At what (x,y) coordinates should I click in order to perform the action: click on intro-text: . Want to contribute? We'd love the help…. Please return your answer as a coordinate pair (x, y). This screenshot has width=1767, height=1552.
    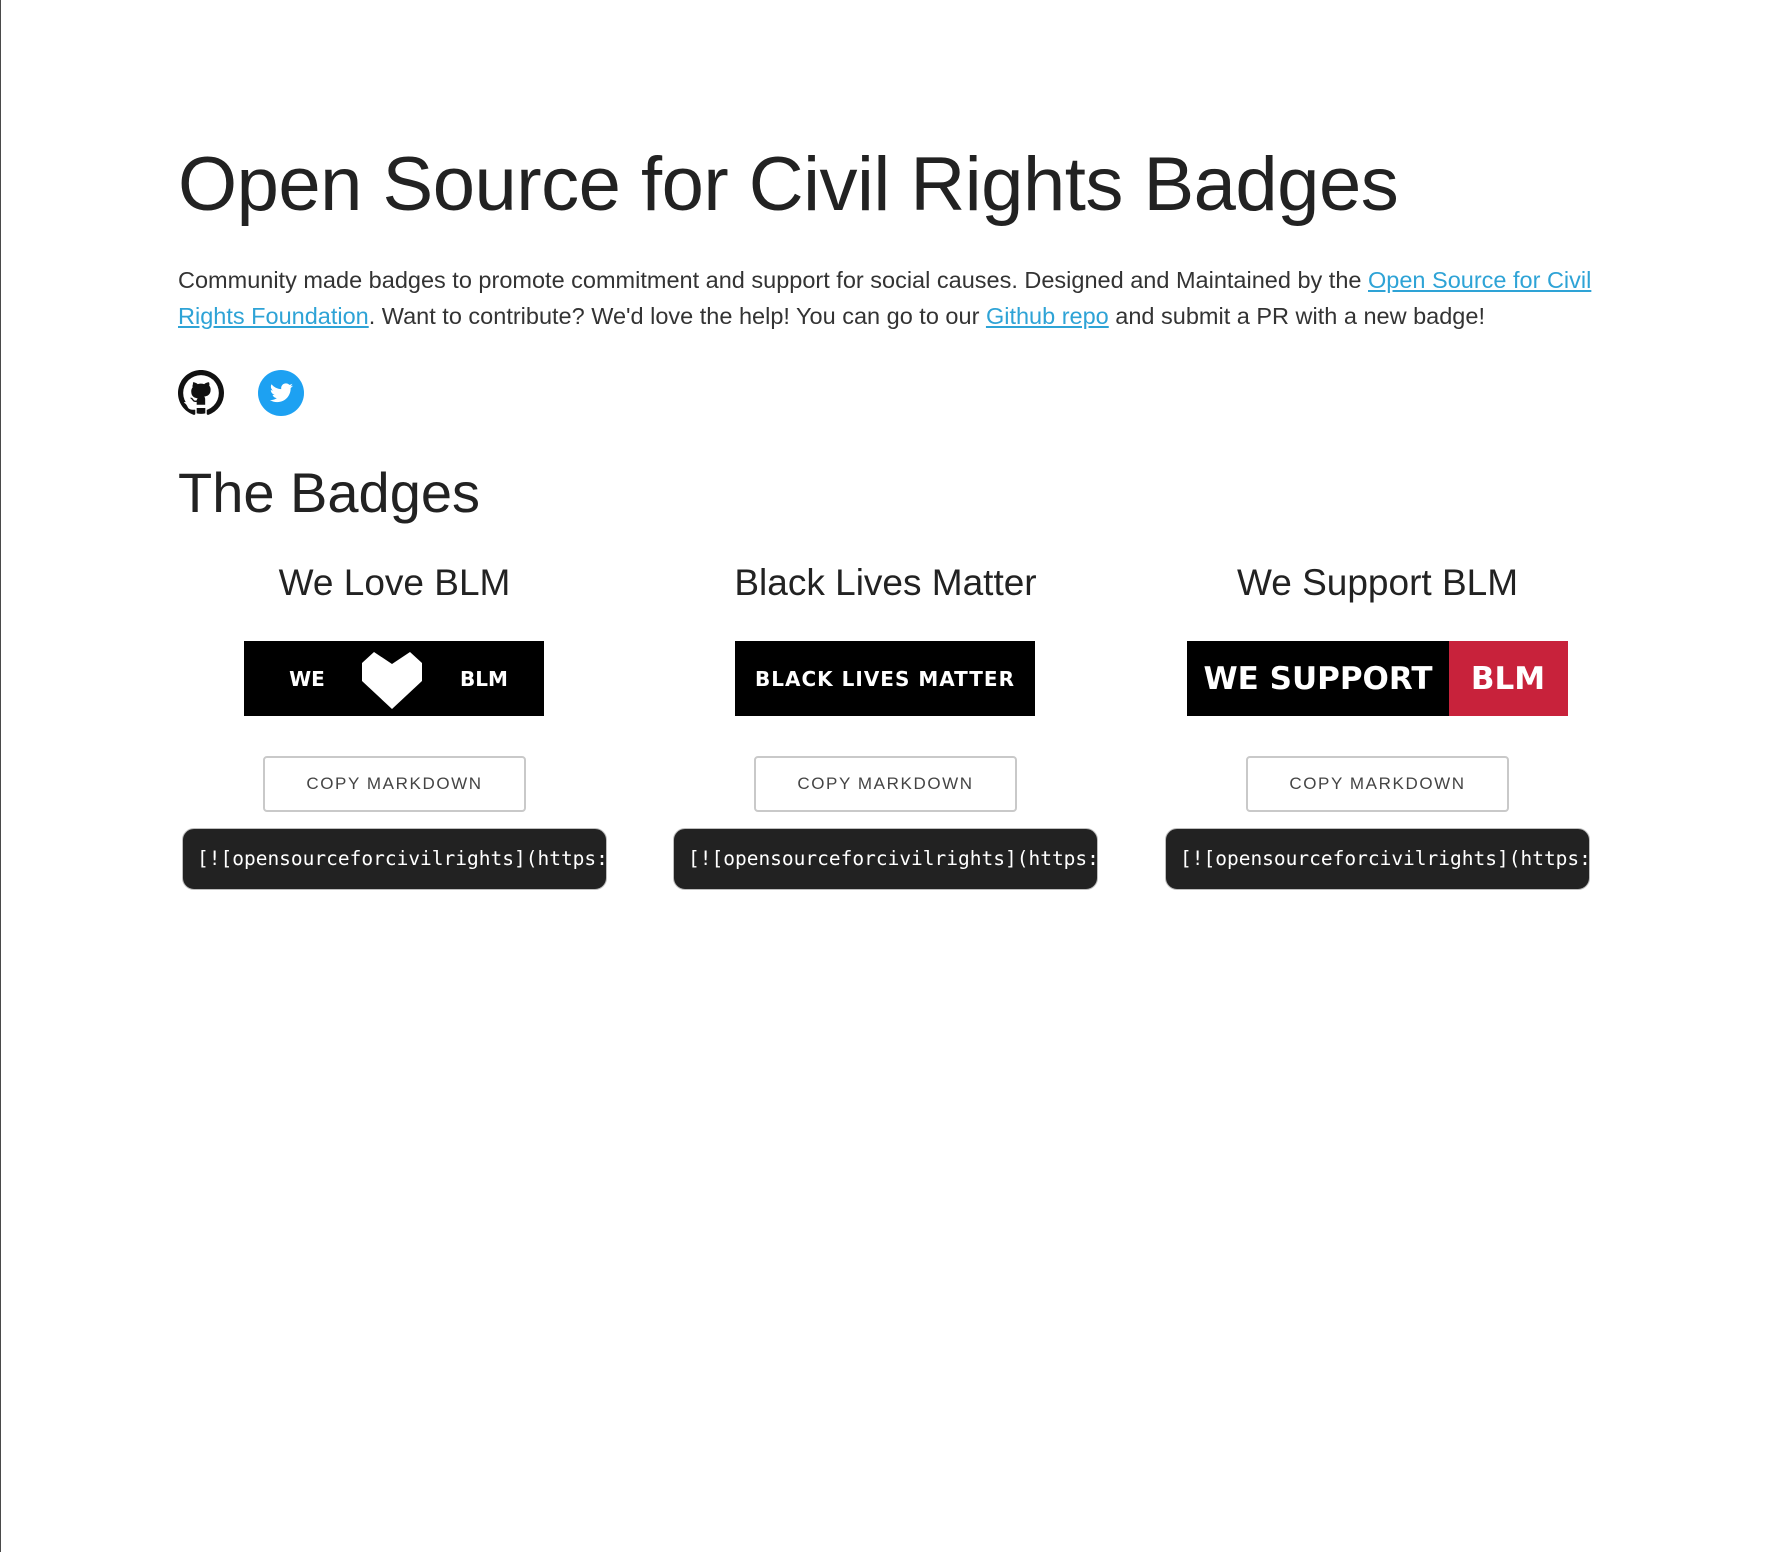
    Looking at the image, I should click on (677, 316).